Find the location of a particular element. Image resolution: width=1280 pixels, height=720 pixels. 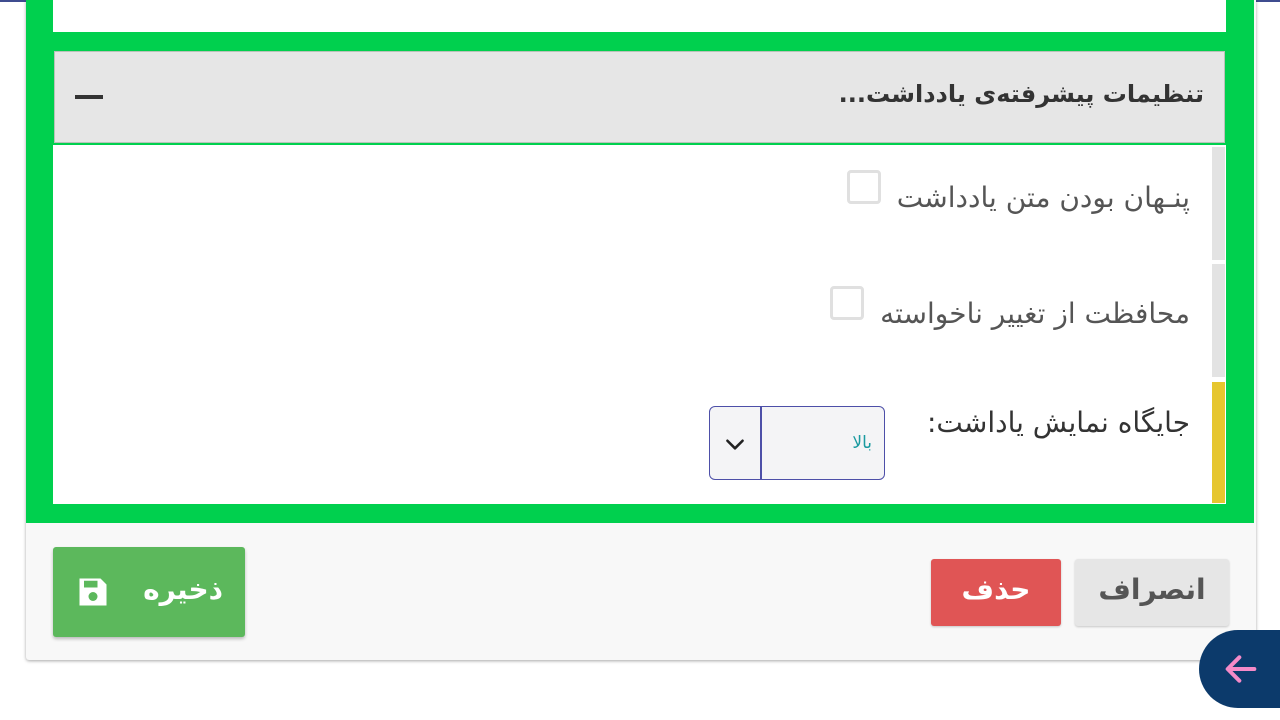

row-indicator-active is located at coordinates (1218, 442).